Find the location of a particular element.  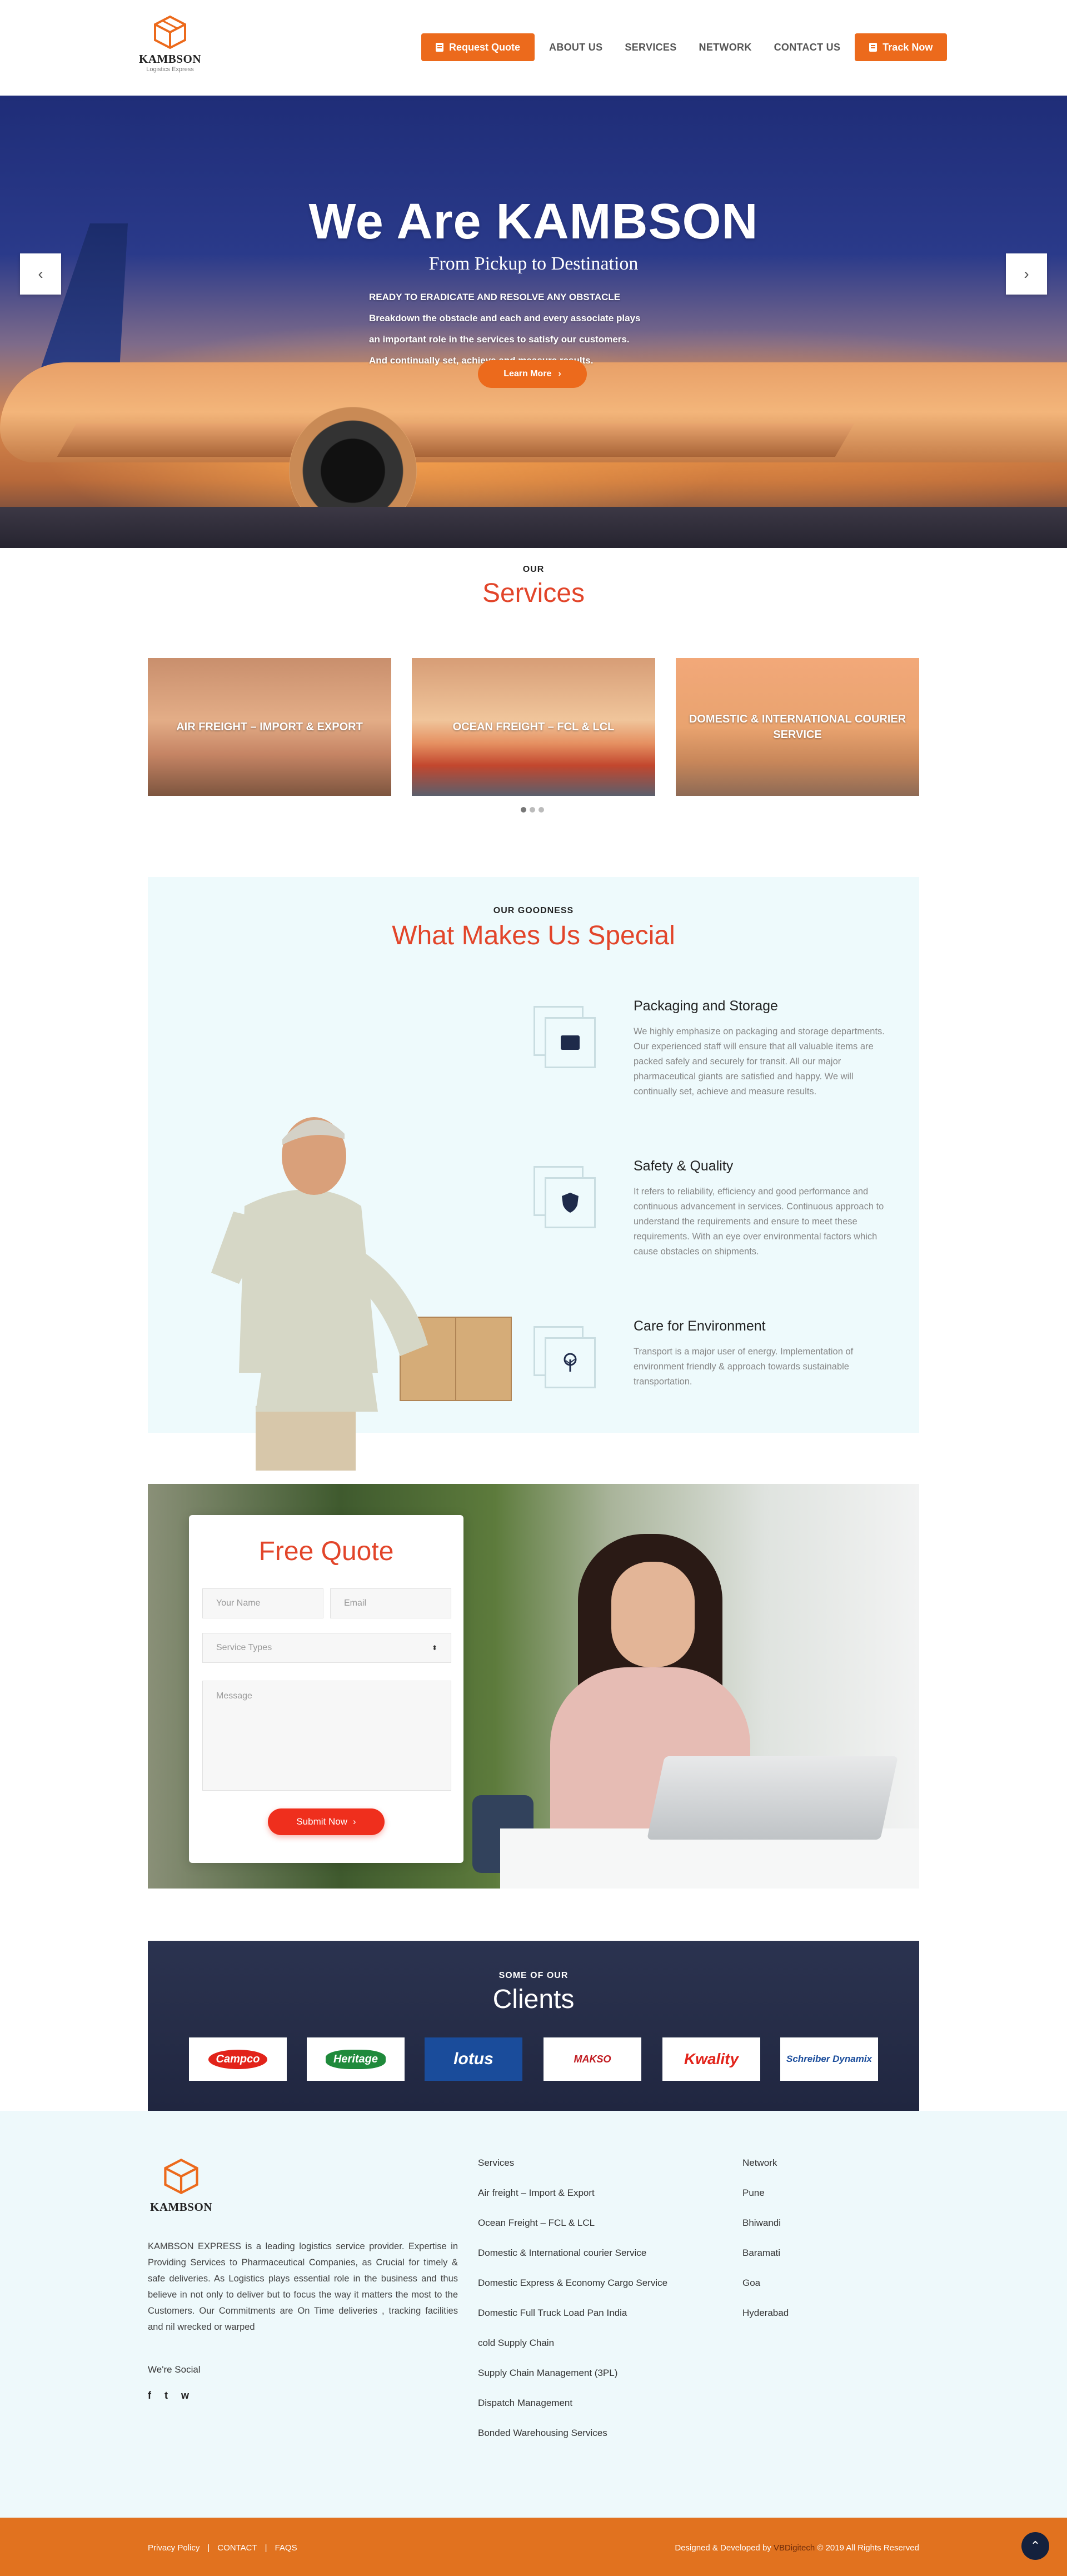

track-now-button: Track Now is located at coordinates (902, 47).